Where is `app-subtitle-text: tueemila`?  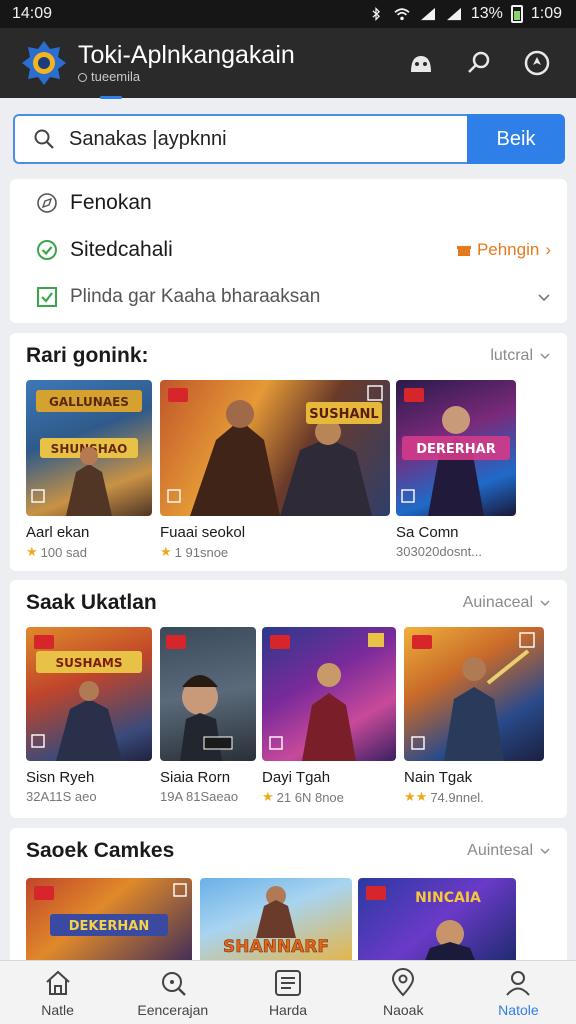 app-subtitle-text: tueemila is located at coordinates (116, 76).